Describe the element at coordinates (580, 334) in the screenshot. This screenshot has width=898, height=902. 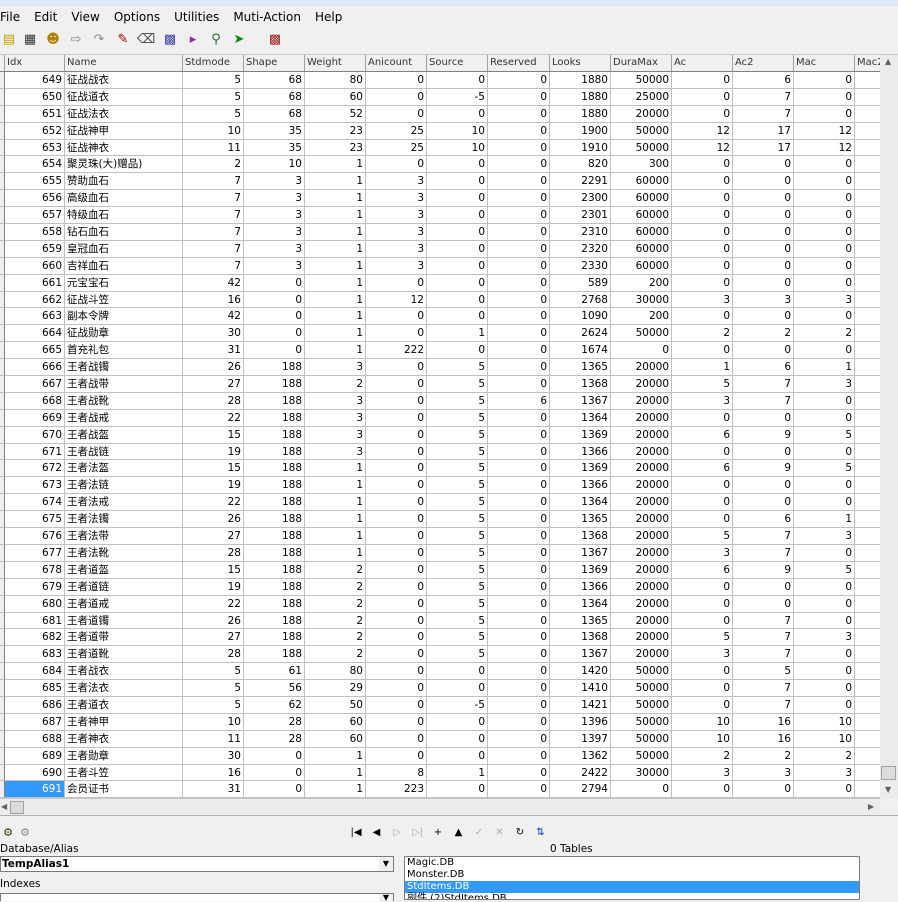
I see `cell-looks: 2624` at that location.